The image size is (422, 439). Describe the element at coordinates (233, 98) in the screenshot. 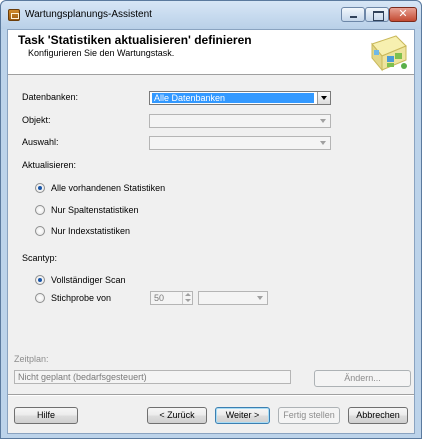

I see `databases-selected-value: Alle Datenbanken` at that location.